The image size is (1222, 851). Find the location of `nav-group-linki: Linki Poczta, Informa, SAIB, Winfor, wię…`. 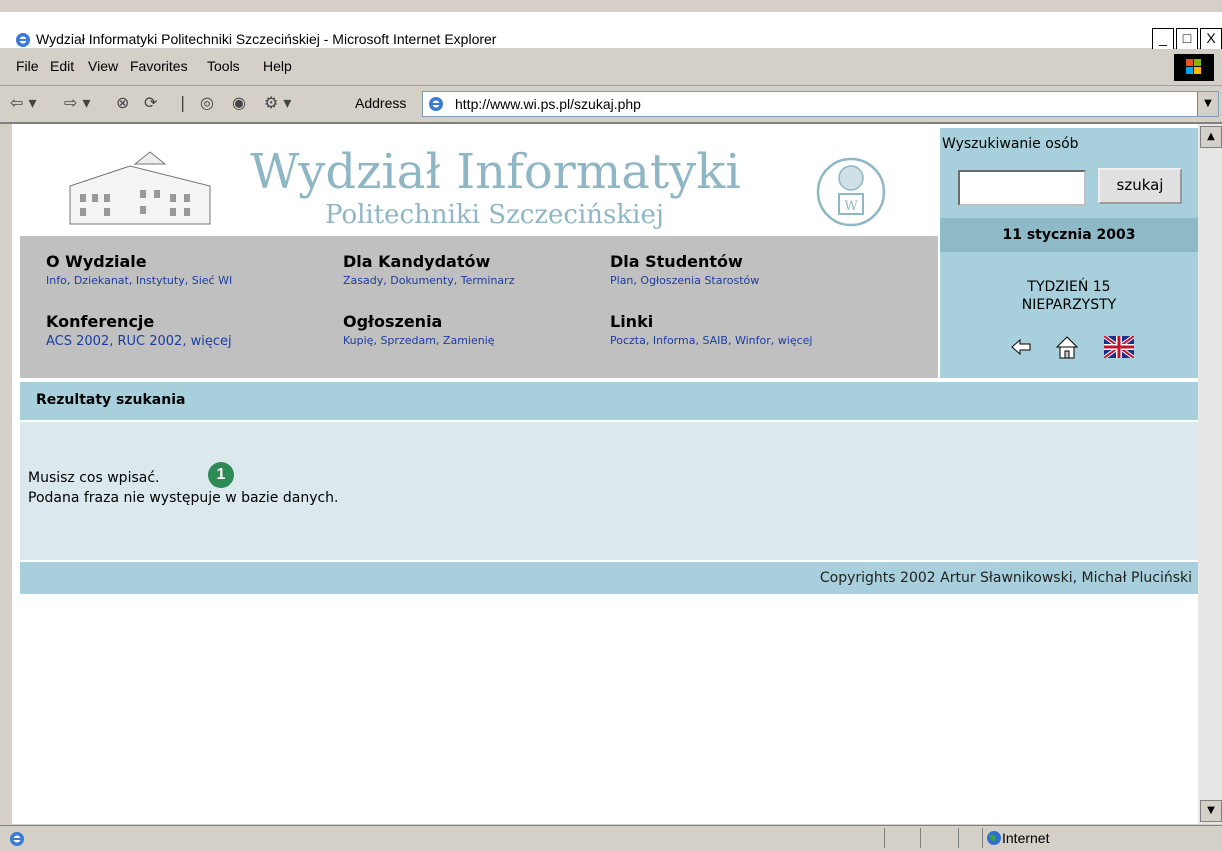

nav-group-linki: Linki Poczta, Informa, SAIB, Winfor, wię… is located at coordinates (711, 329).